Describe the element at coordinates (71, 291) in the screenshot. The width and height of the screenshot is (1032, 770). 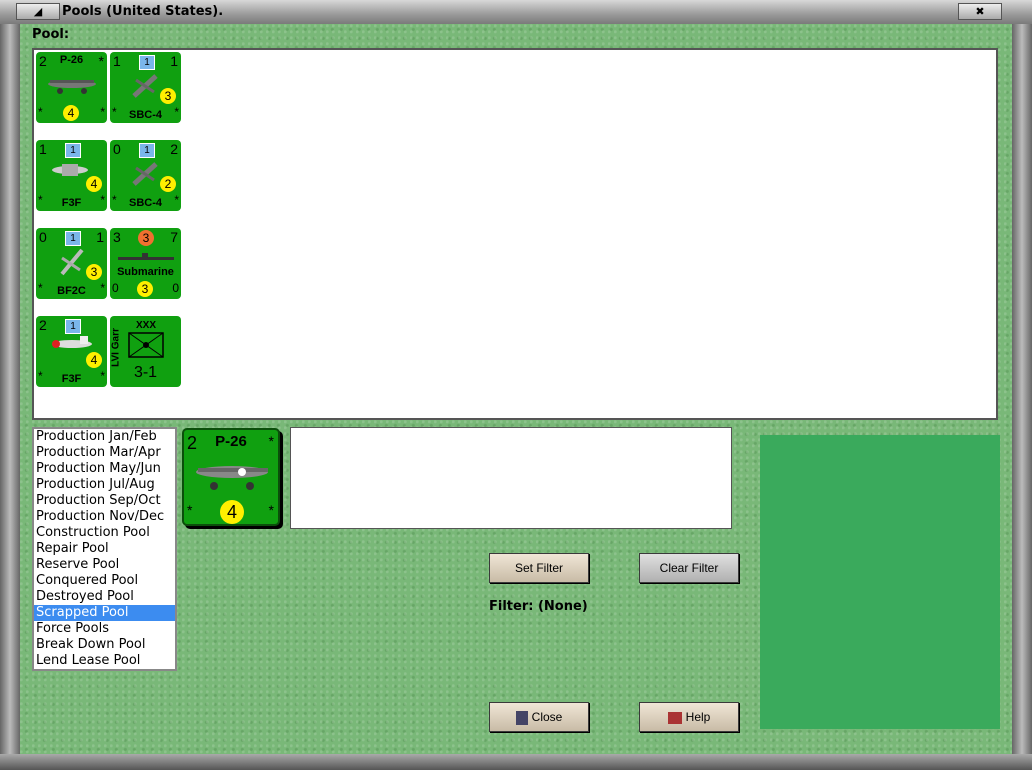
I see `counter-name: BF2C` at that location.